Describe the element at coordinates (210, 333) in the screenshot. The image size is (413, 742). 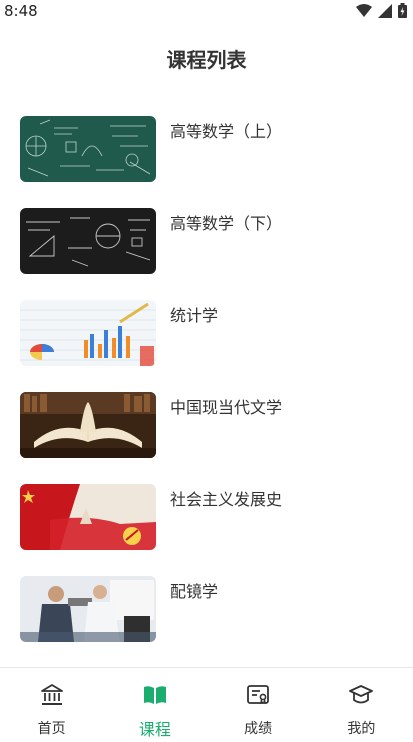
I see `course-item-statistics: 统计学` at that location.